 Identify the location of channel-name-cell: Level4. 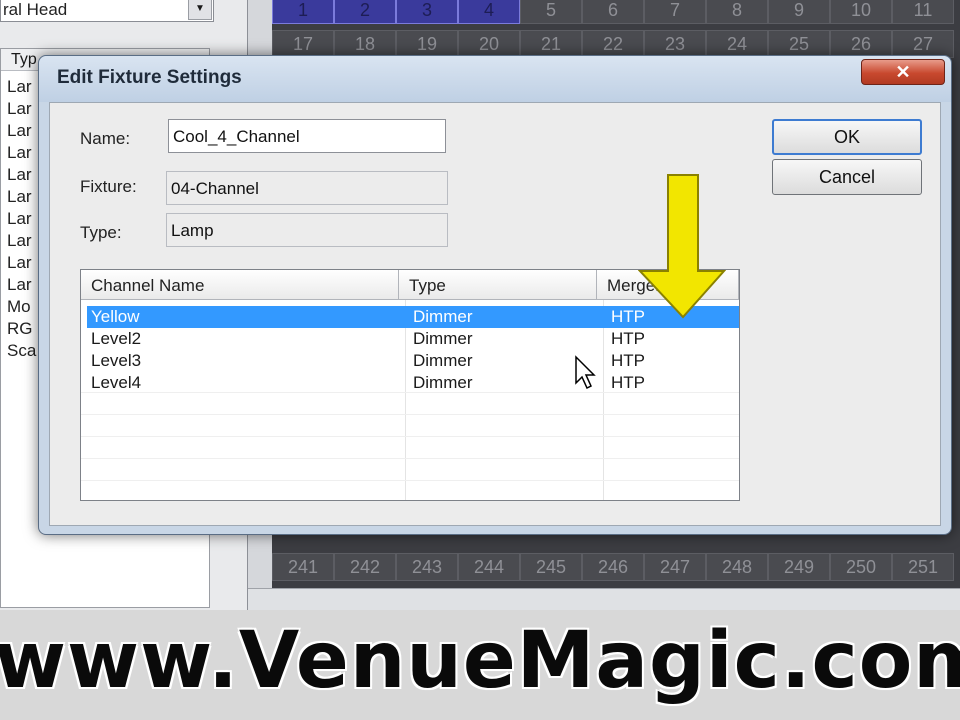
(116, 382).